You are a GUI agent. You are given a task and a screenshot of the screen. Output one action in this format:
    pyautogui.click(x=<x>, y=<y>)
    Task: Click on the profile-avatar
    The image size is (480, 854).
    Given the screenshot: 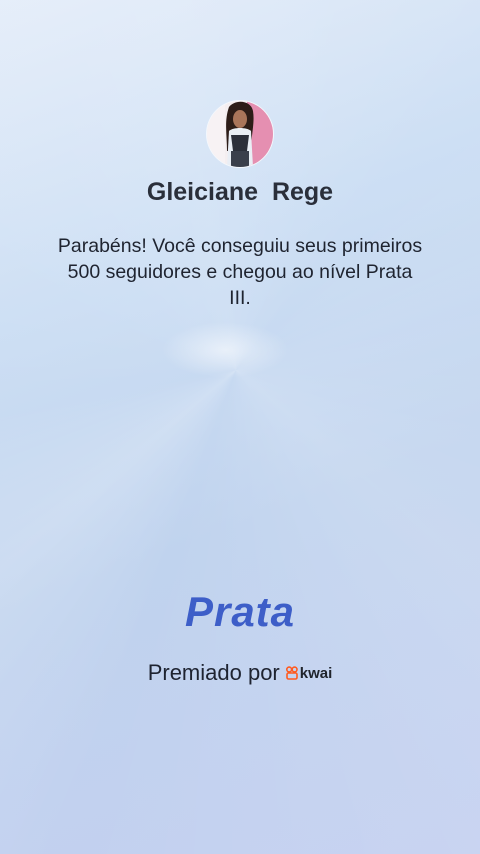 What is the action you would take?
    pyautogui.click(x=240, y=134)
    